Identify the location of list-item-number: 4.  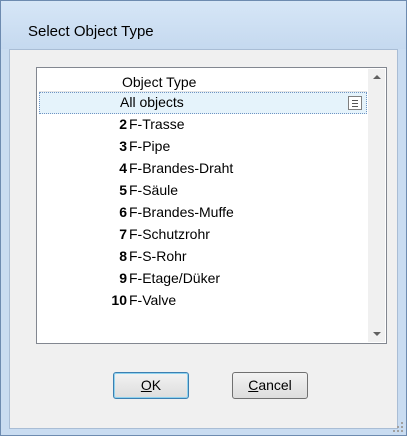
(123, 168).